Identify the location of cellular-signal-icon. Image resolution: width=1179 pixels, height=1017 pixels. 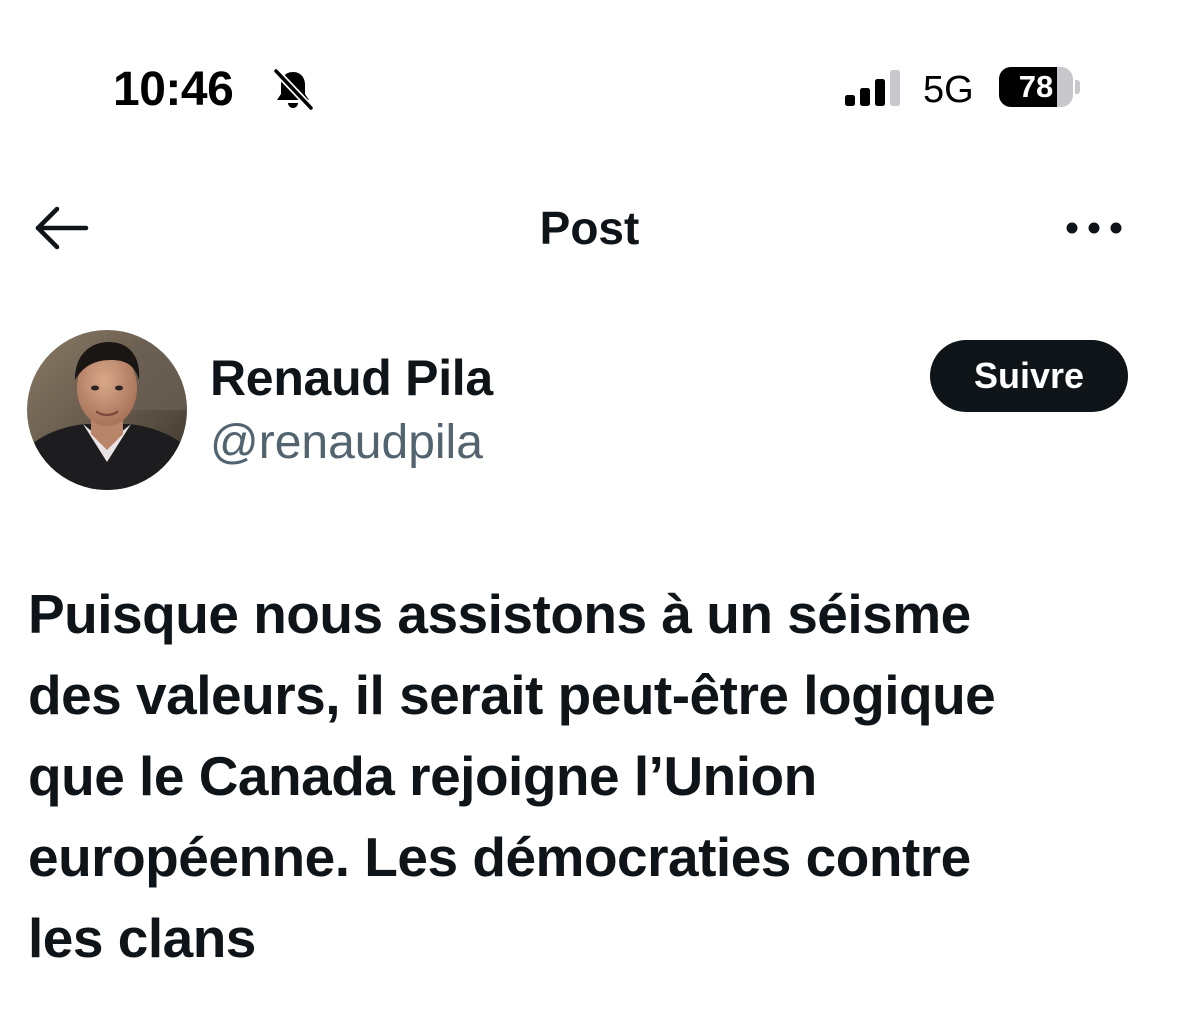
(872, 88).